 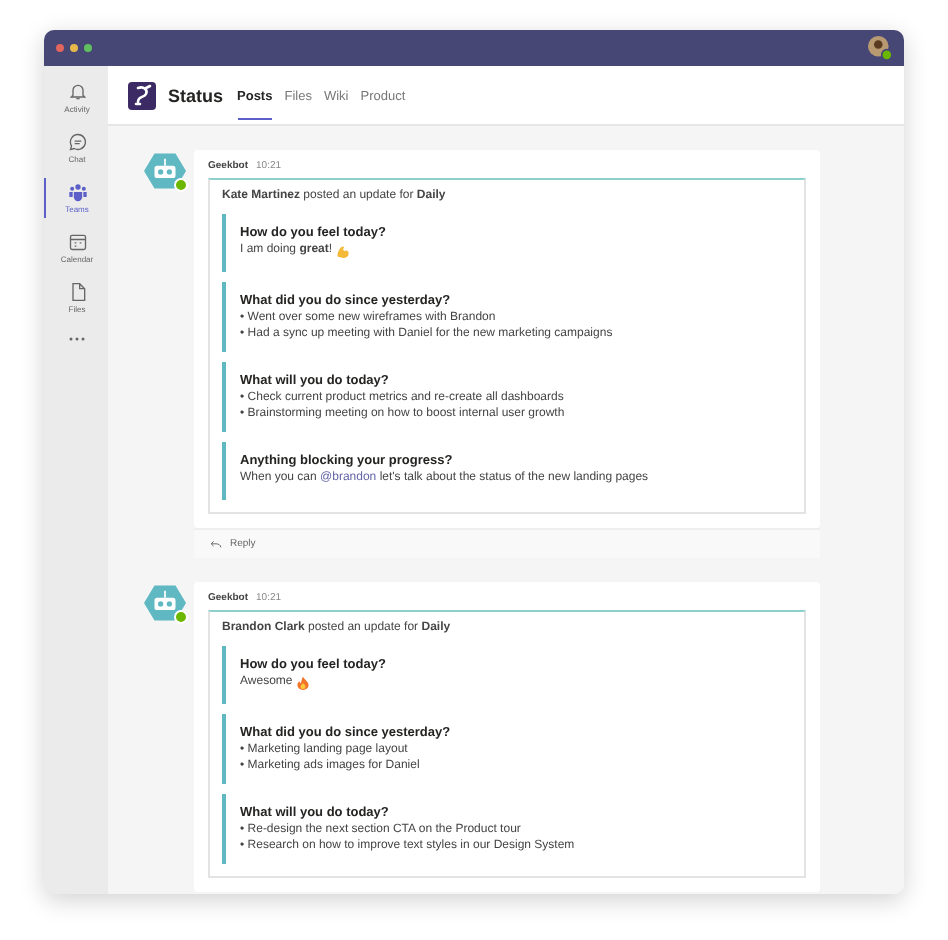 I want to click on user-avatar-icon, so click(x=880, y=48).